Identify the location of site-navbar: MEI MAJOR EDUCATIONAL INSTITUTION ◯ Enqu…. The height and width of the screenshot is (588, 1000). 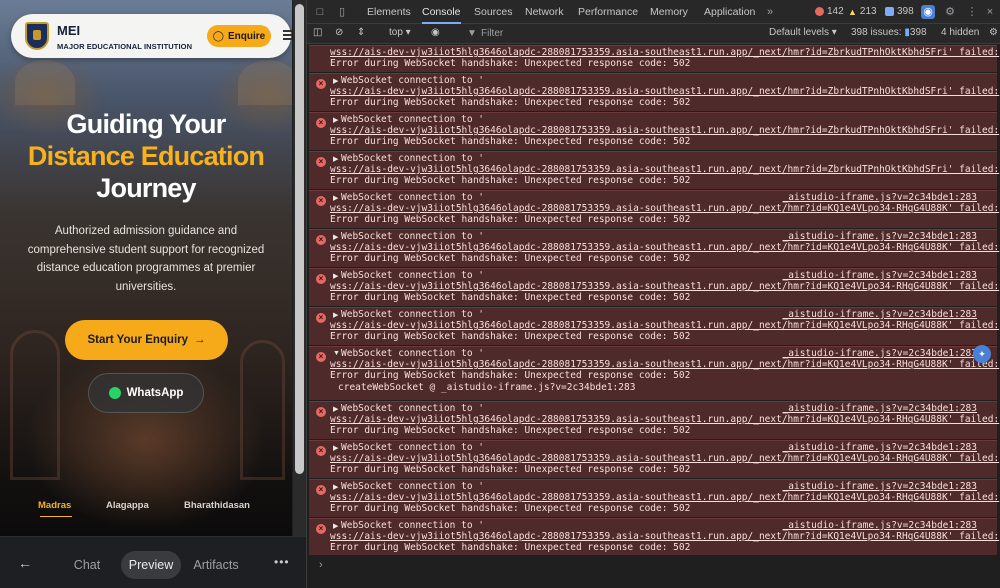
(151, 36).